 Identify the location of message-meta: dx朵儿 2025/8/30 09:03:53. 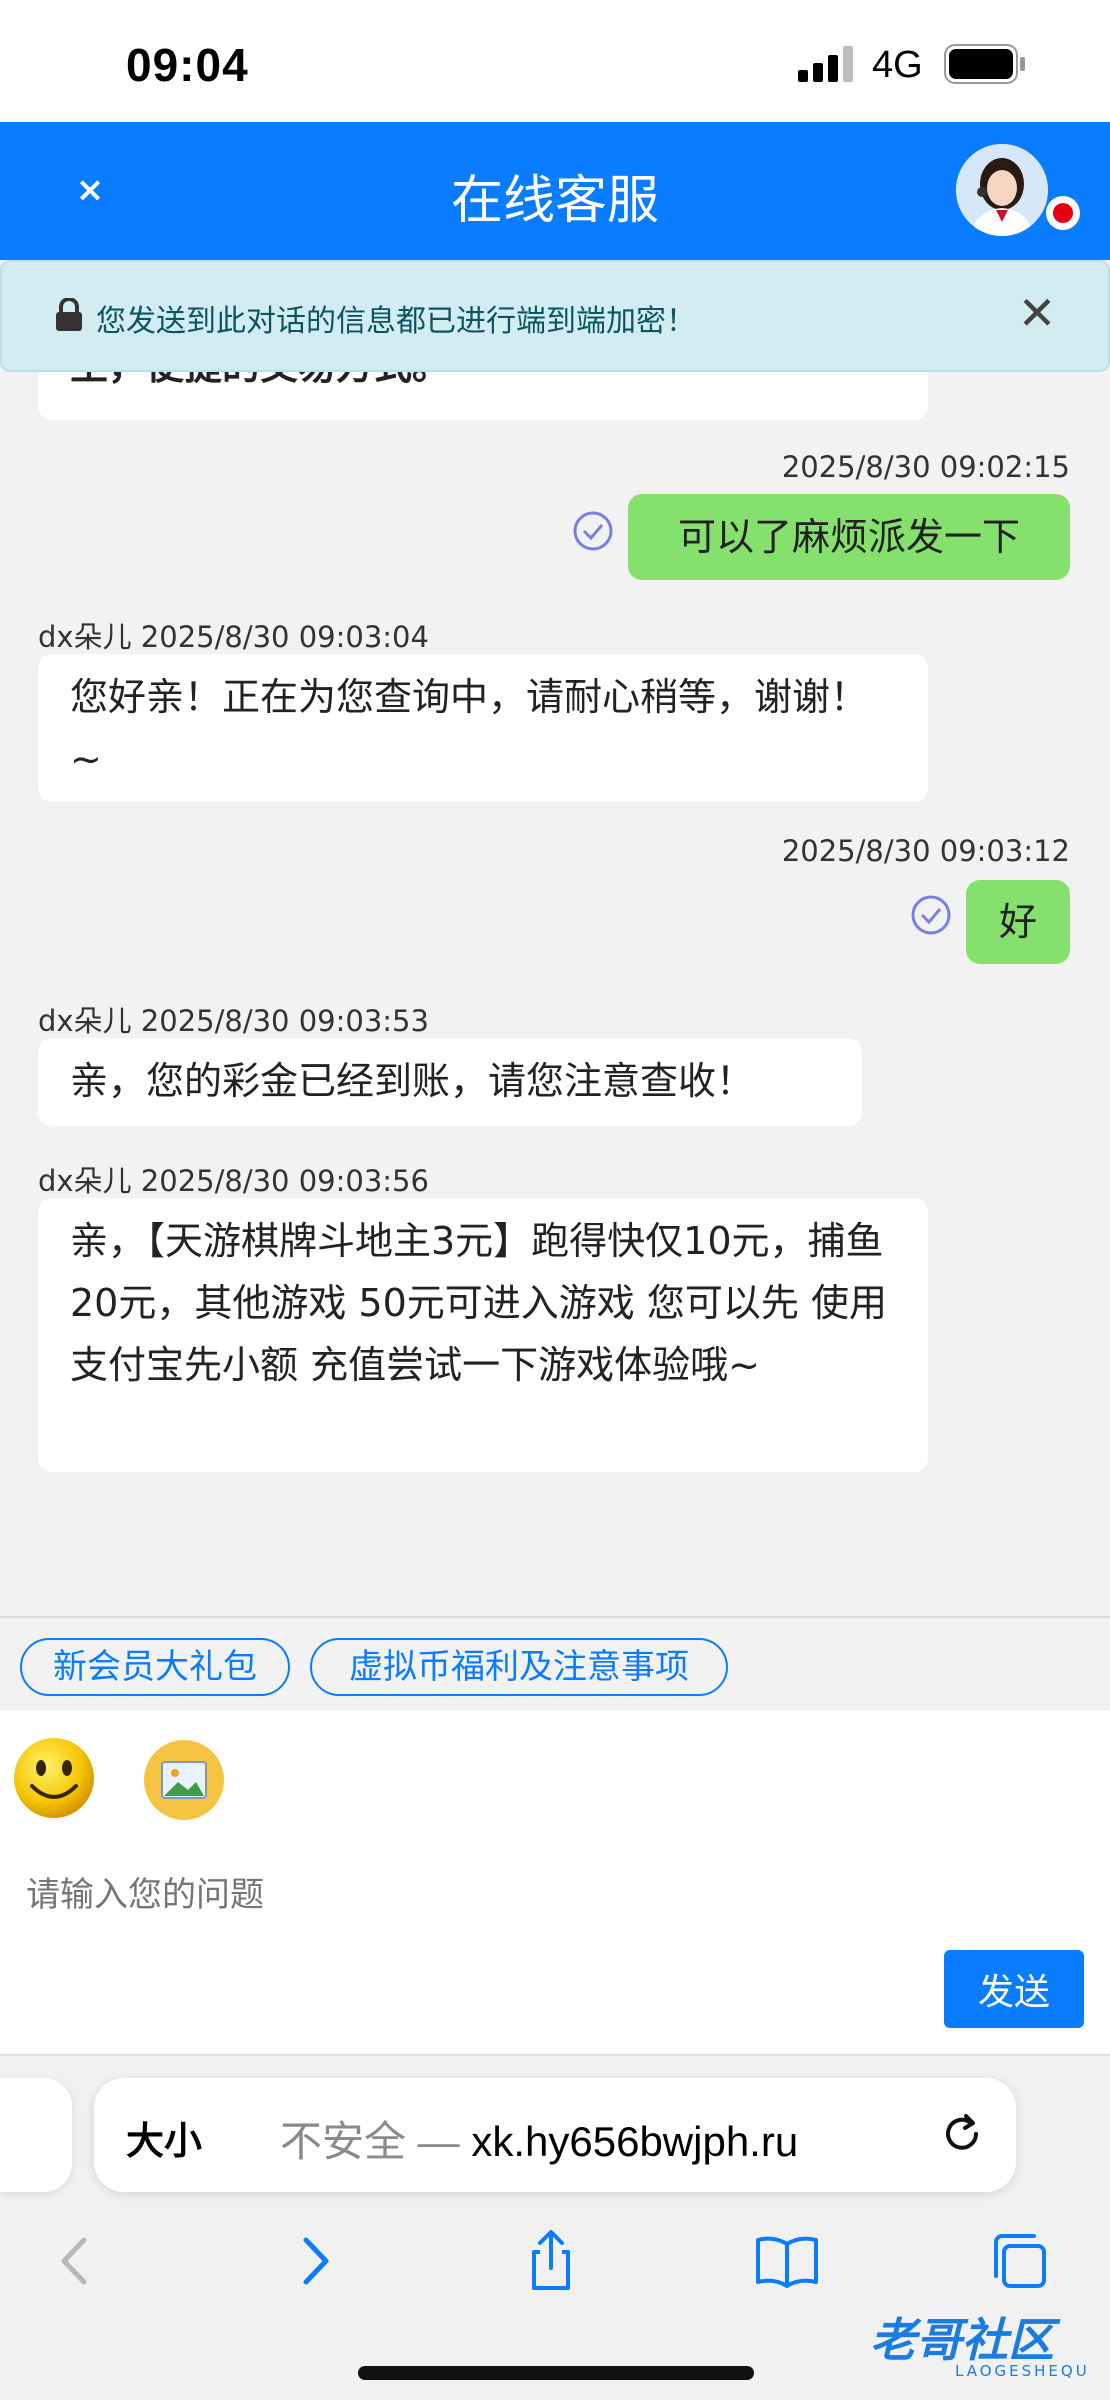
(233, 1021).